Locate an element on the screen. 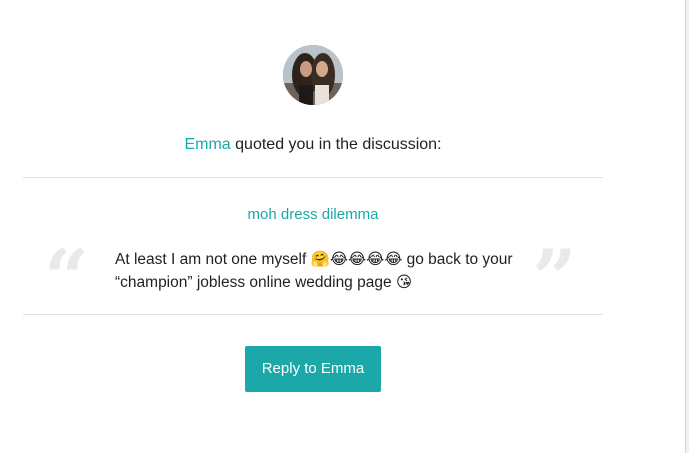  discussion-title-link: moh dress dilemma is located at coordinates (313, 215).